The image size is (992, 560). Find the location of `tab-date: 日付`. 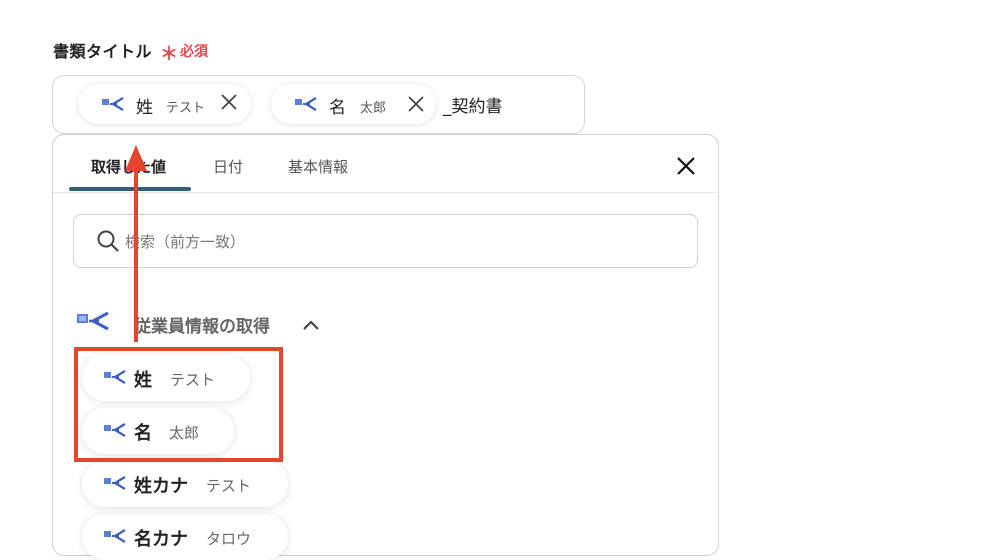

tab-date: 日付 is located at coordinates (228, 166).